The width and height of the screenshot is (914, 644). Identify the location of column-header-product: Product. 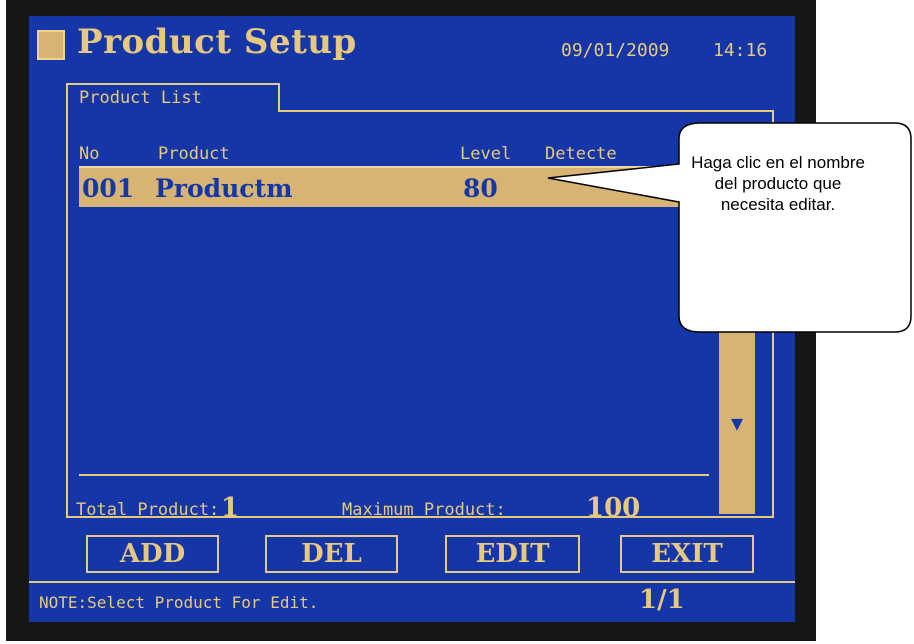
(194, 154).